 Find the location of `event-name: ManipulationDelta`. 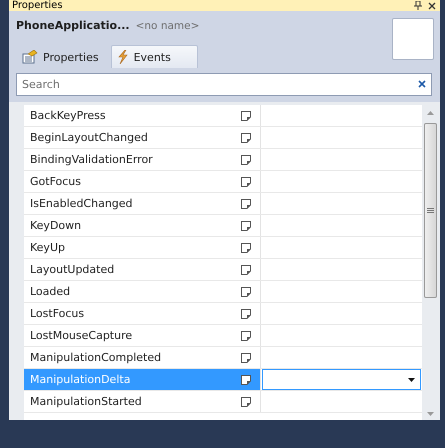

event-name: ManipulationDelta is located at coordinates (80, 379).